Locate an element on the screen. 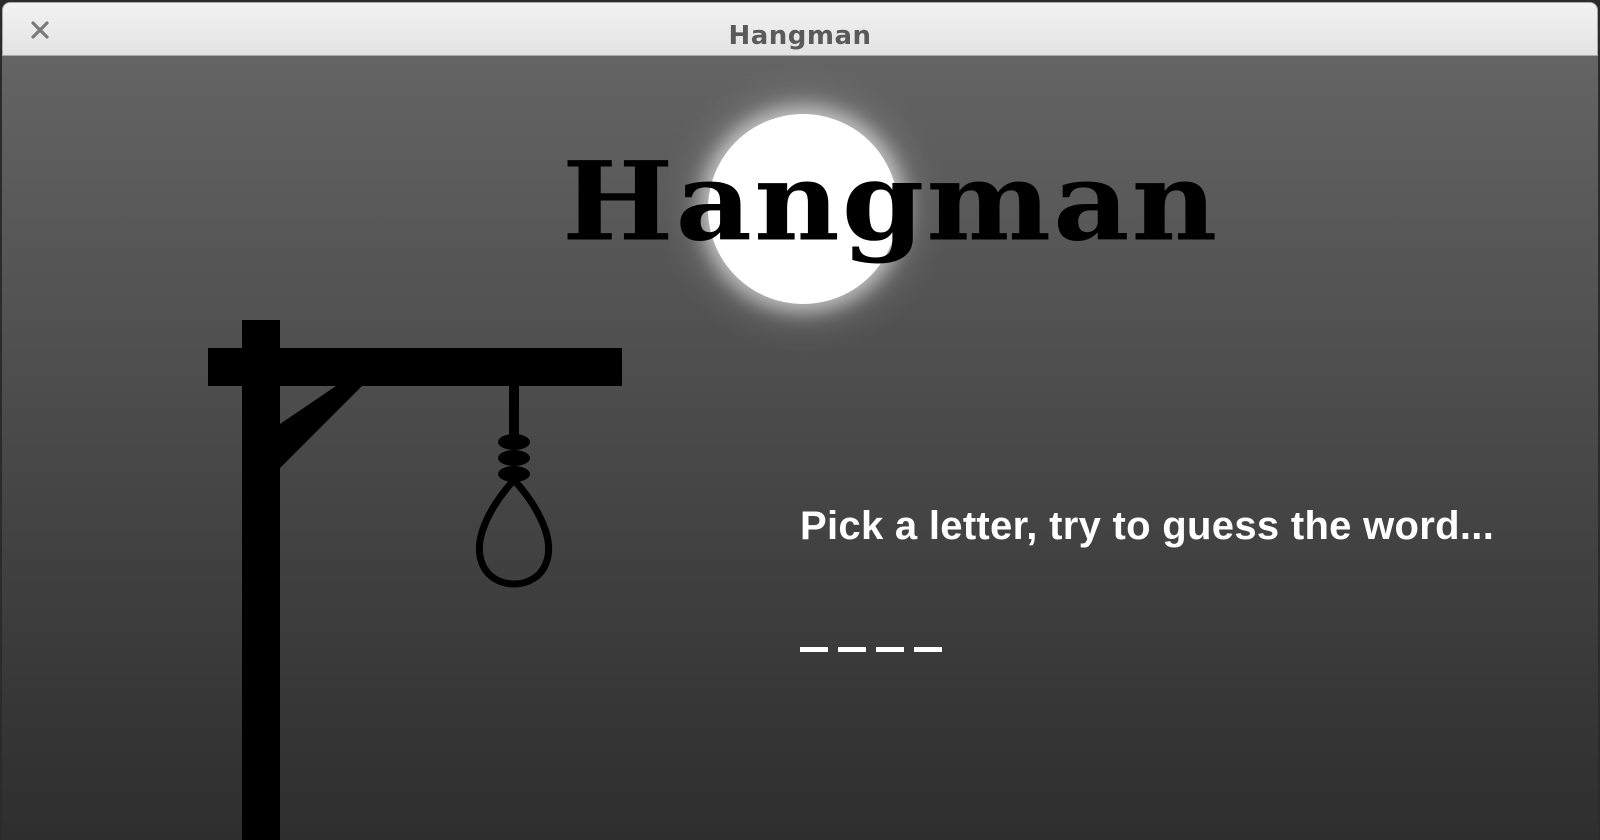  word-display is located at coordinates (871, 632).